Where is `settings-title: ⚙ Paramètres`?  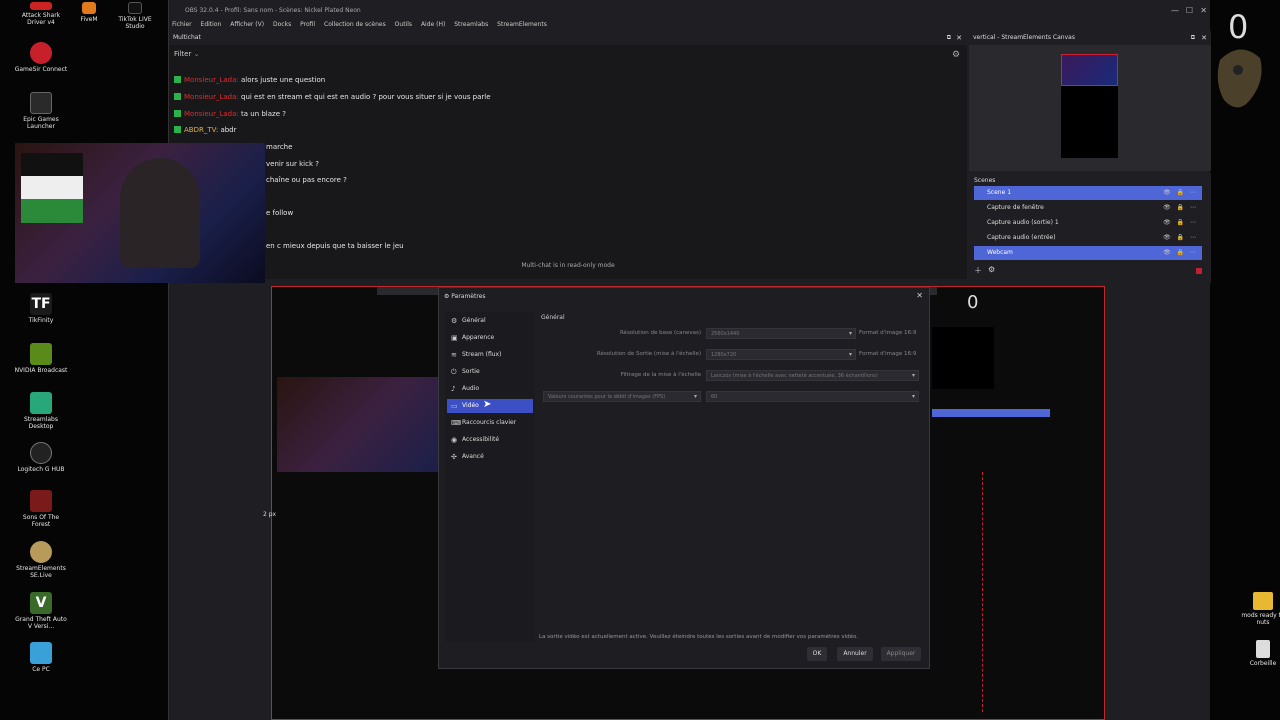
settings-title: ⚙ Paramètres is located at coordinates (465, 296).